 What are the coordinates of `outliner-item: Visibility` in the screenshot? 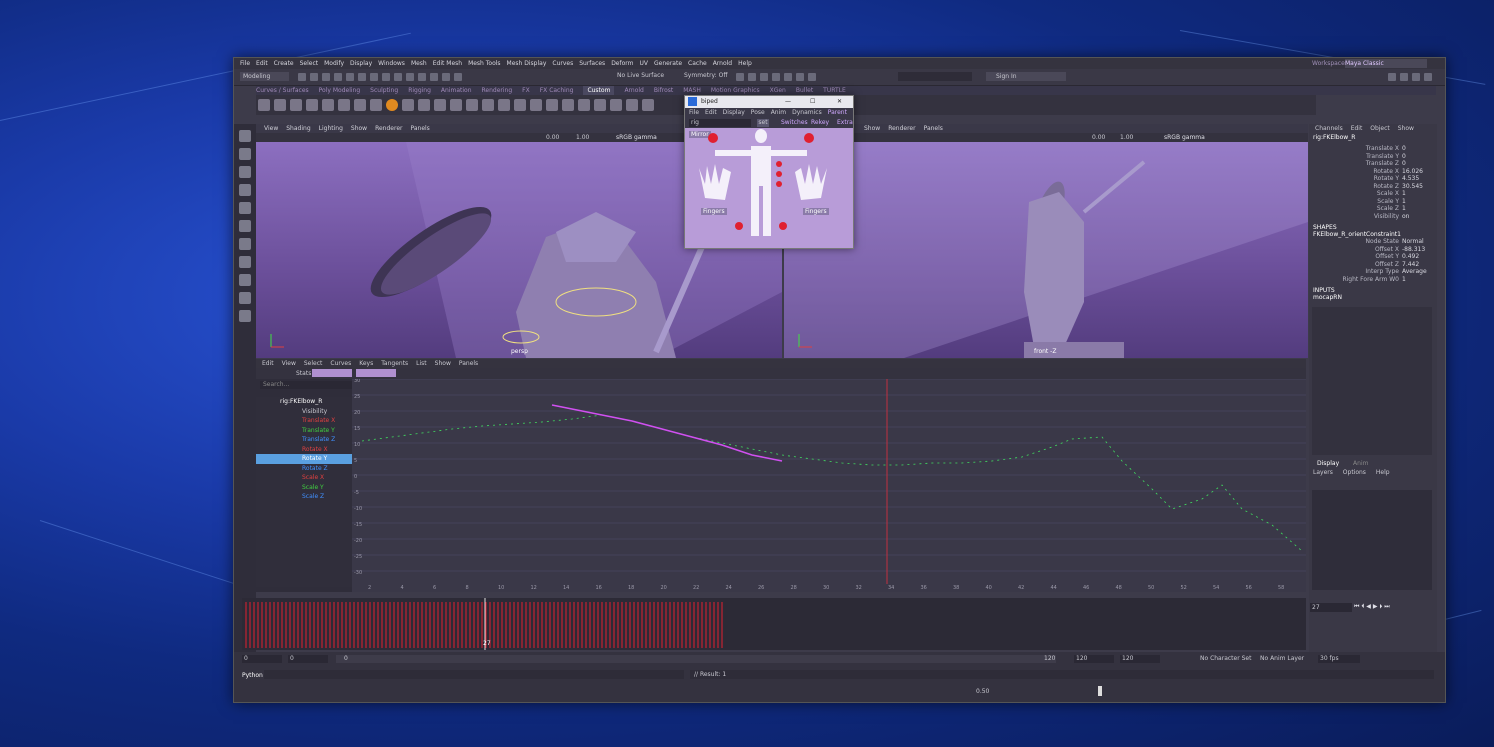 It's located at (304, 412).